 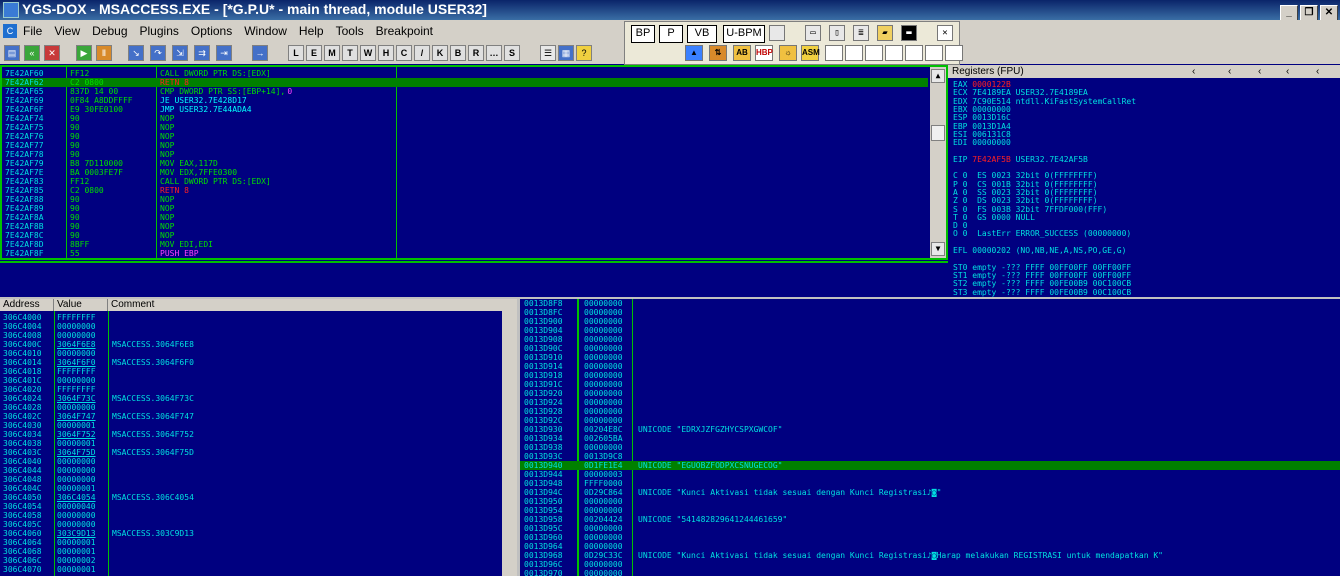 I want to click on help-icon: ?, so click(x=584, y=53).